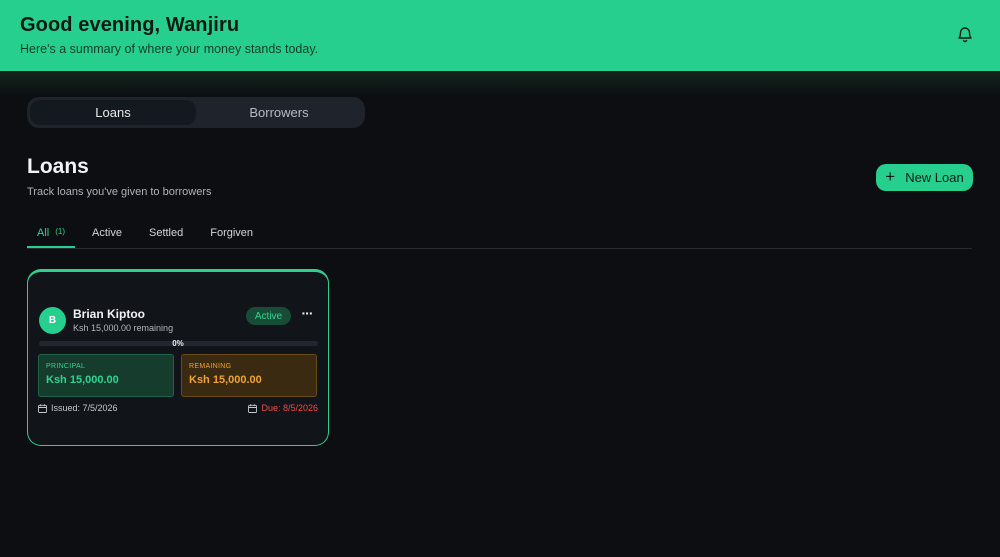 This screenshot has width=1000, height=557. Describe the element at coordinates (178, 343) in the screenshot. I see `progress-label: 0%` at that location.